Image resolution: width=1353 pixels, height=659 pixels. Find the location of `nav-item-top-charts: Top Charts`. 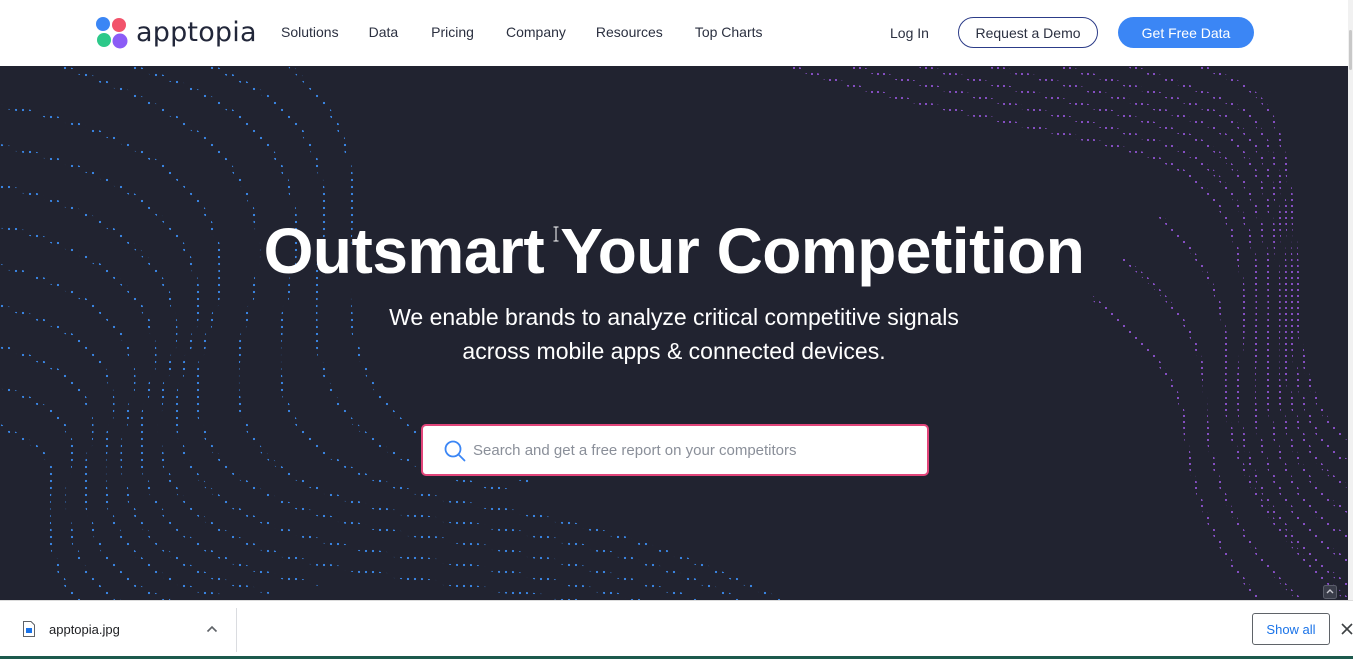

nav-item-top-charts: Top Charts is located at coordinates (729, 32).